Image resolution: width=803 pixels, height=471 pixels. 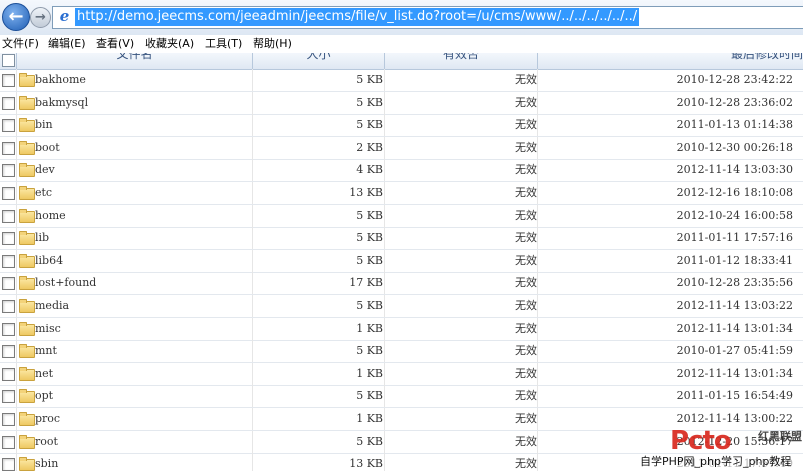 What do you see at coordinates (401, 261) in the screenshot?
I see `table-row: lib64 5 KB 无效 2011-01-12 18:33:41` at bounding box center [401, 261].